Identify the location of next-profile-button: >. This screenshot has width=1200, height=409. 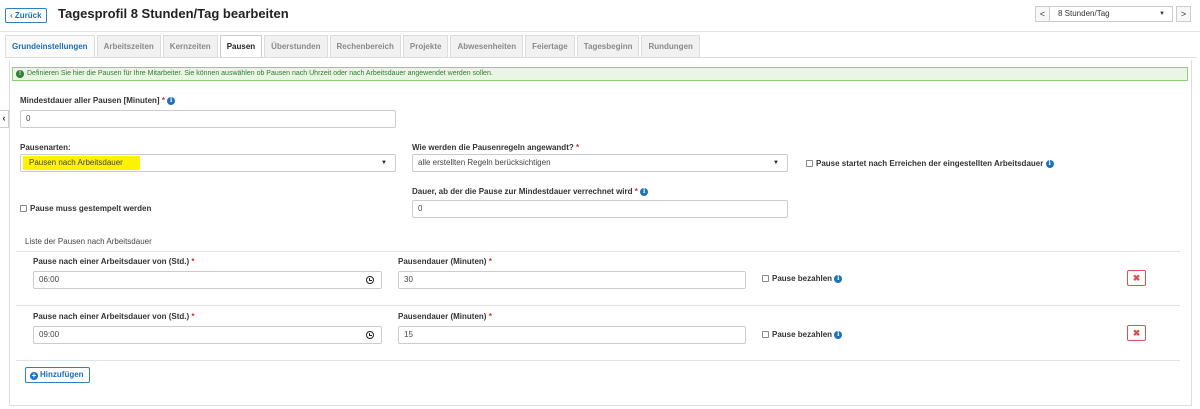
(1183, 14).